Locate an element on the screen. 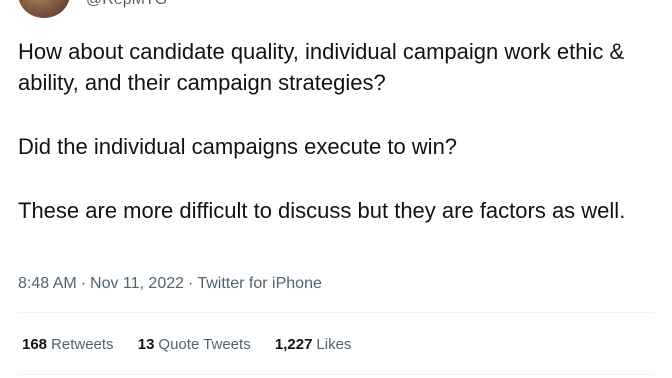 The image size is (672, 378). likes-count: 1,227 is located at coordinates (293, 344).